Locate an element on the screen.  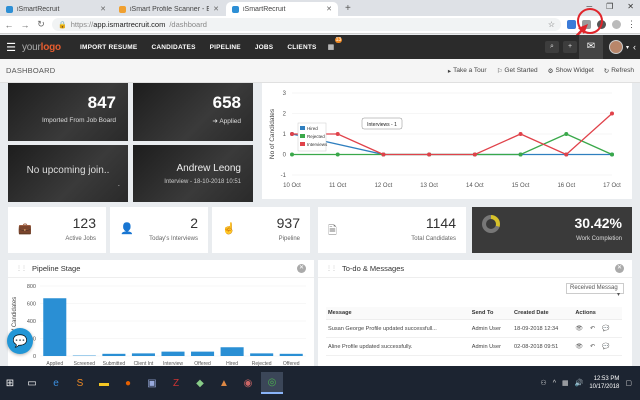
nav-pipeline: PIPELINE is located at coordinates (225, 47).